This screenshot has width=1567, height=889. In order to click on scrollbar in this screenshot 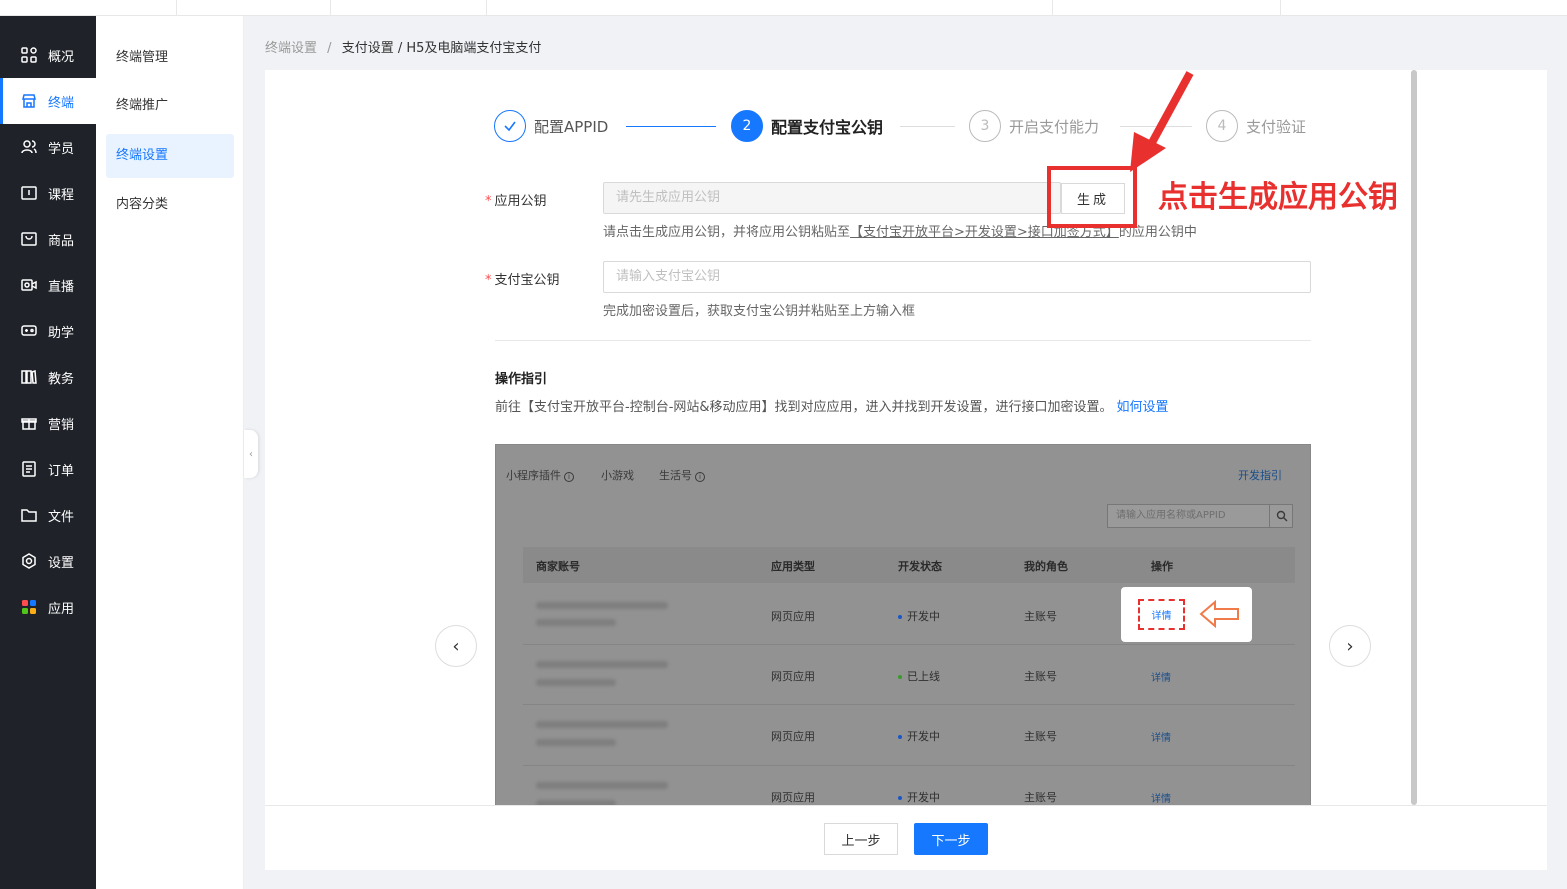, I will do `click(1414, 437)`.